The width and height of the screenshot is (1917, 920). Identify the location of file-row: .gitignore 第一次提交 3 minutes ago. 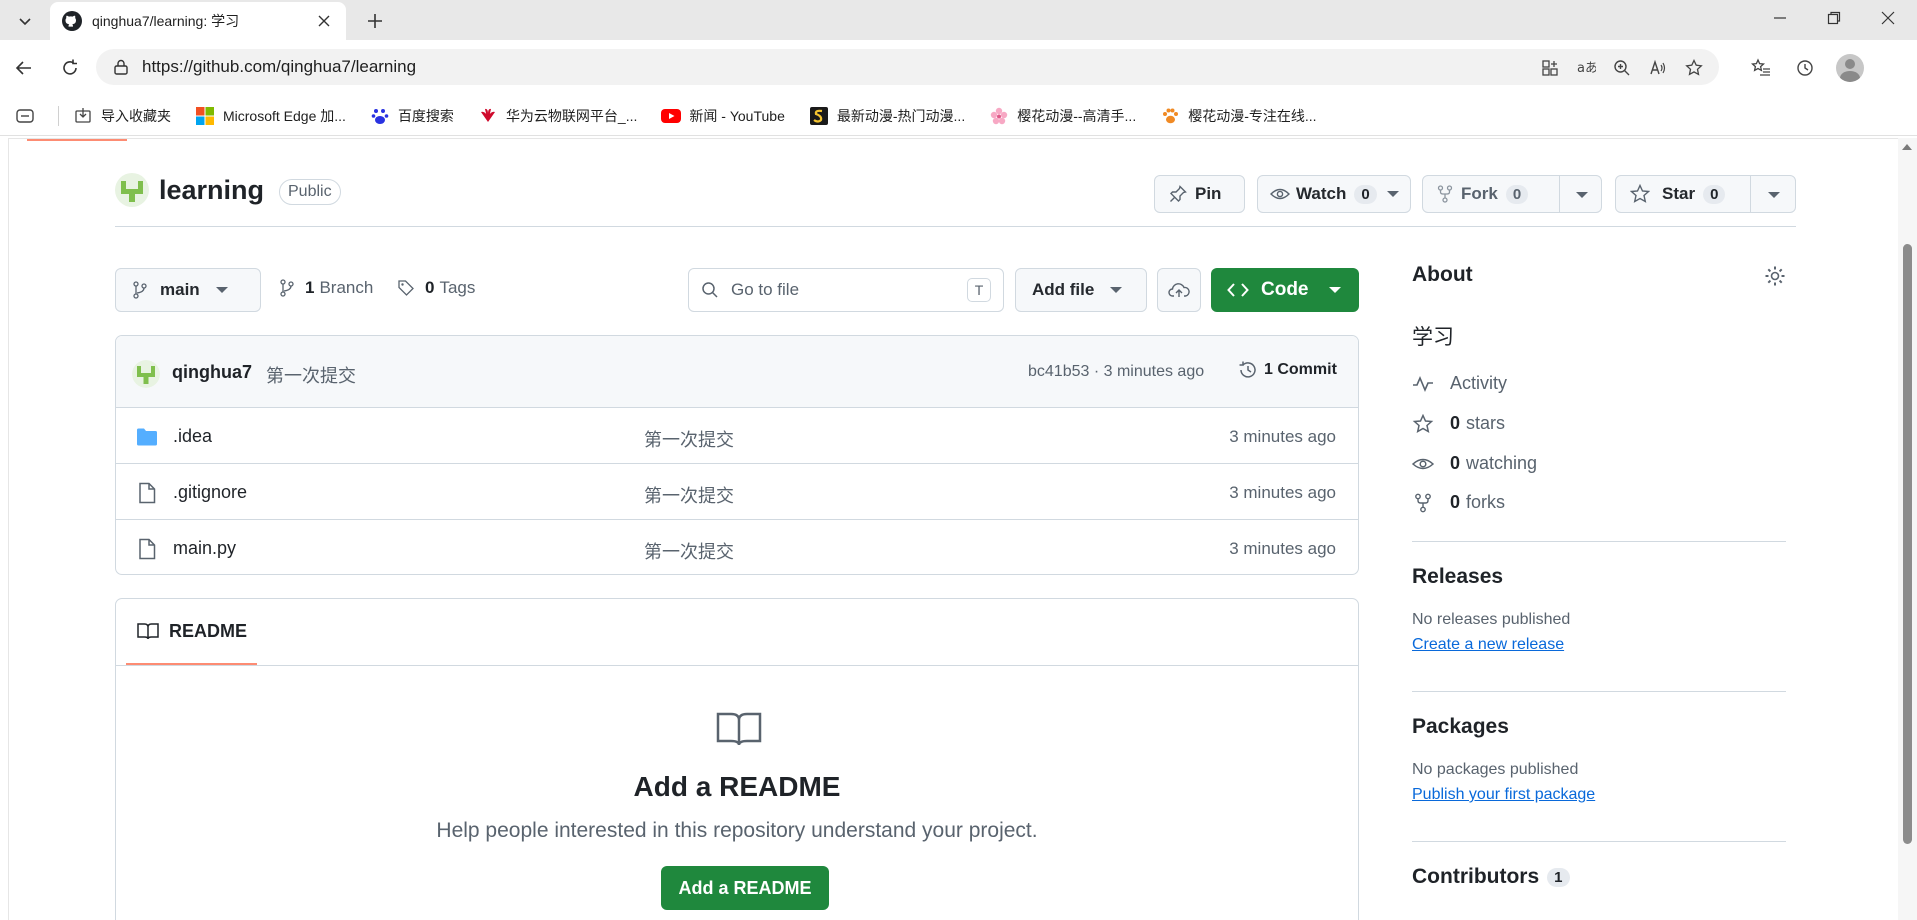
(737, 492).